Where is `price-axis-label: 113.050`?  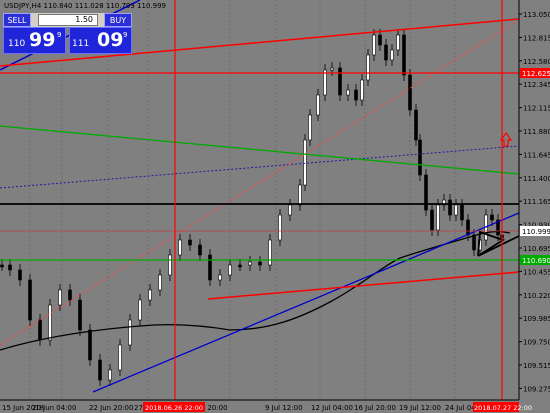 price-axis-label: 113.050 is located at coordinates (536, 15).